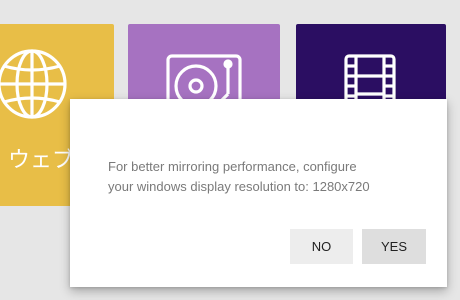 This screenshot has width=460, height=300. Describe the element at coordinates (33, 84) in the screenshot. I see `globe-icon` at that location.